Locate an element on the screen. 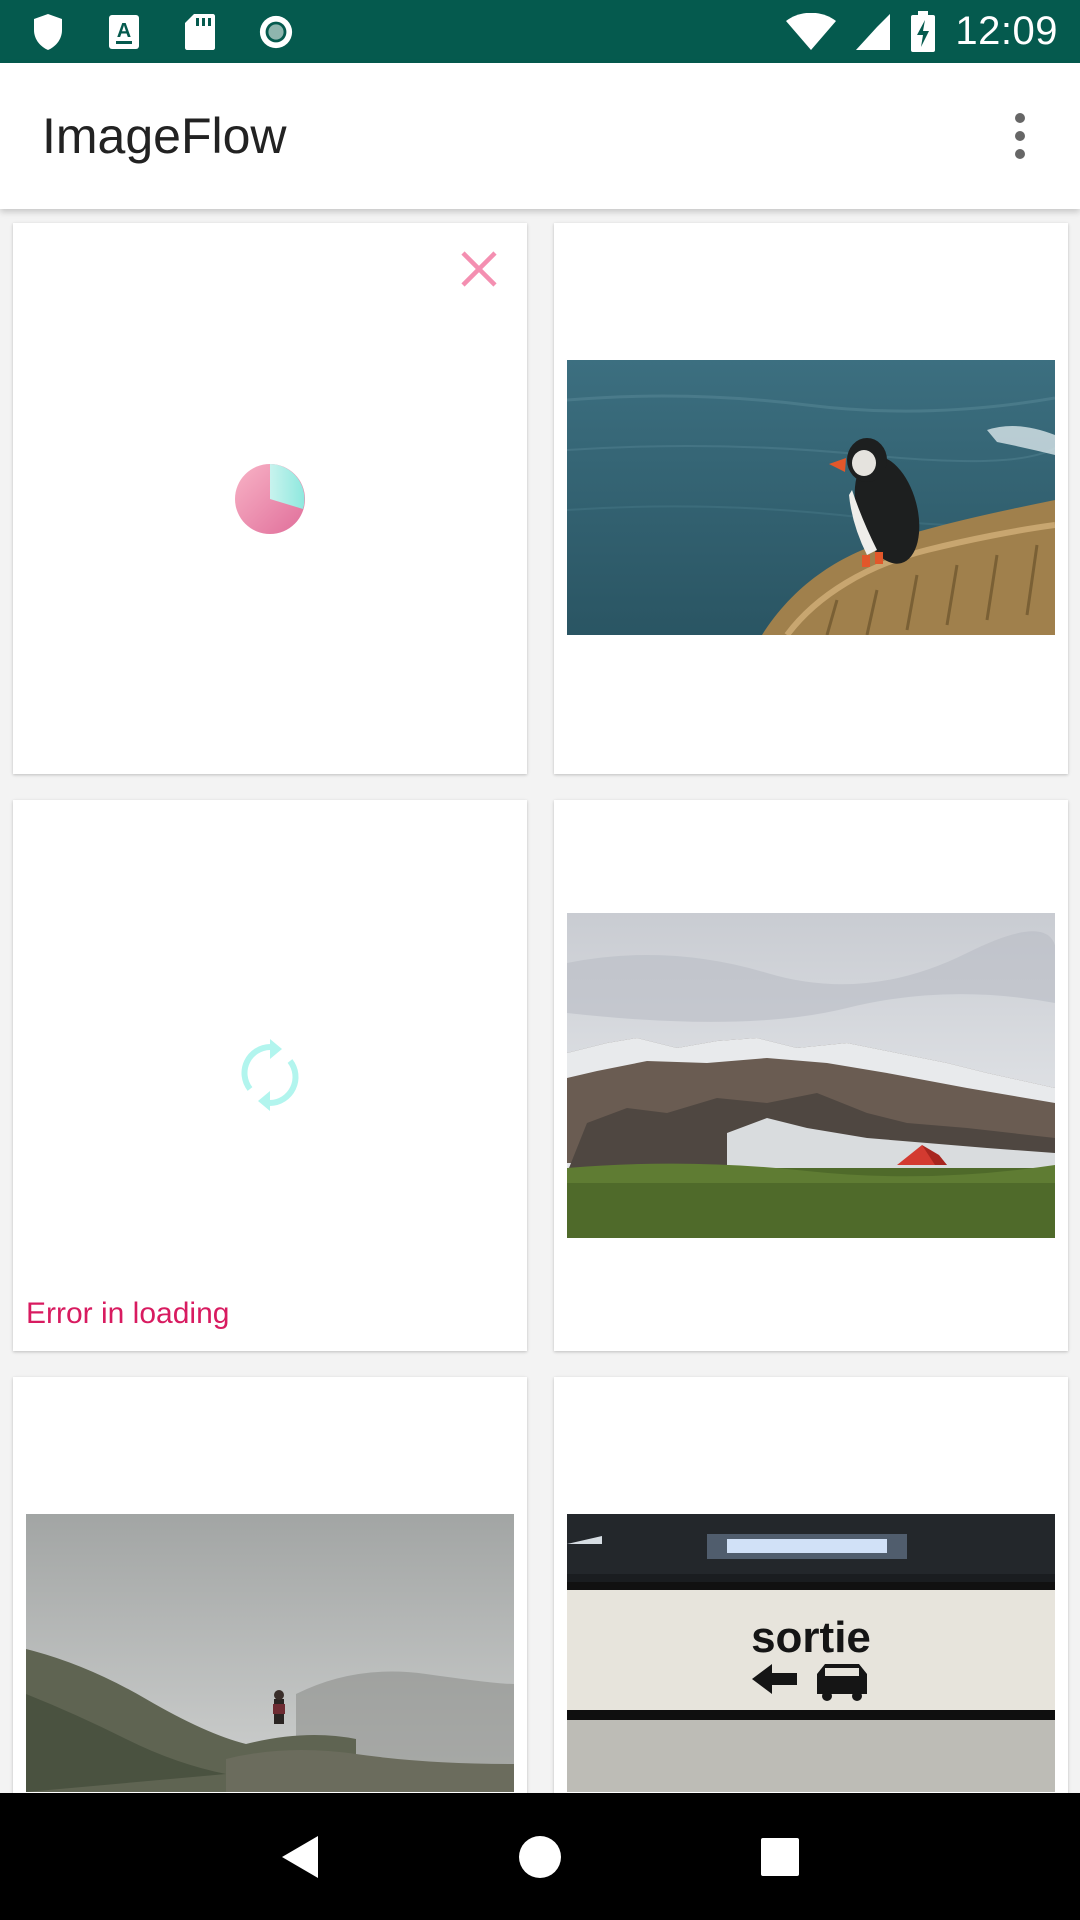 The height and width of the screenshot is (1920, 1080). parking-sign-photo: sortie is located at coordinates (811, 1653).